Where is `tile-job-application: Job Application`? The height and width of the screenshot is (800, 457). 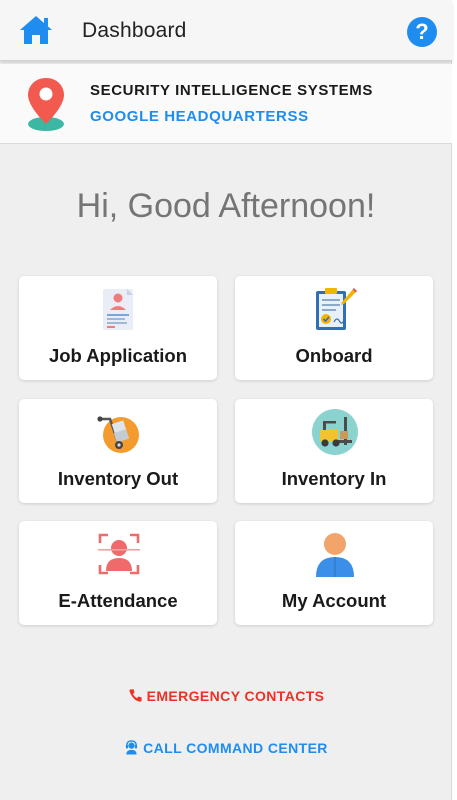
tile-job-application: Job Application is located at coordinates (118, 328).